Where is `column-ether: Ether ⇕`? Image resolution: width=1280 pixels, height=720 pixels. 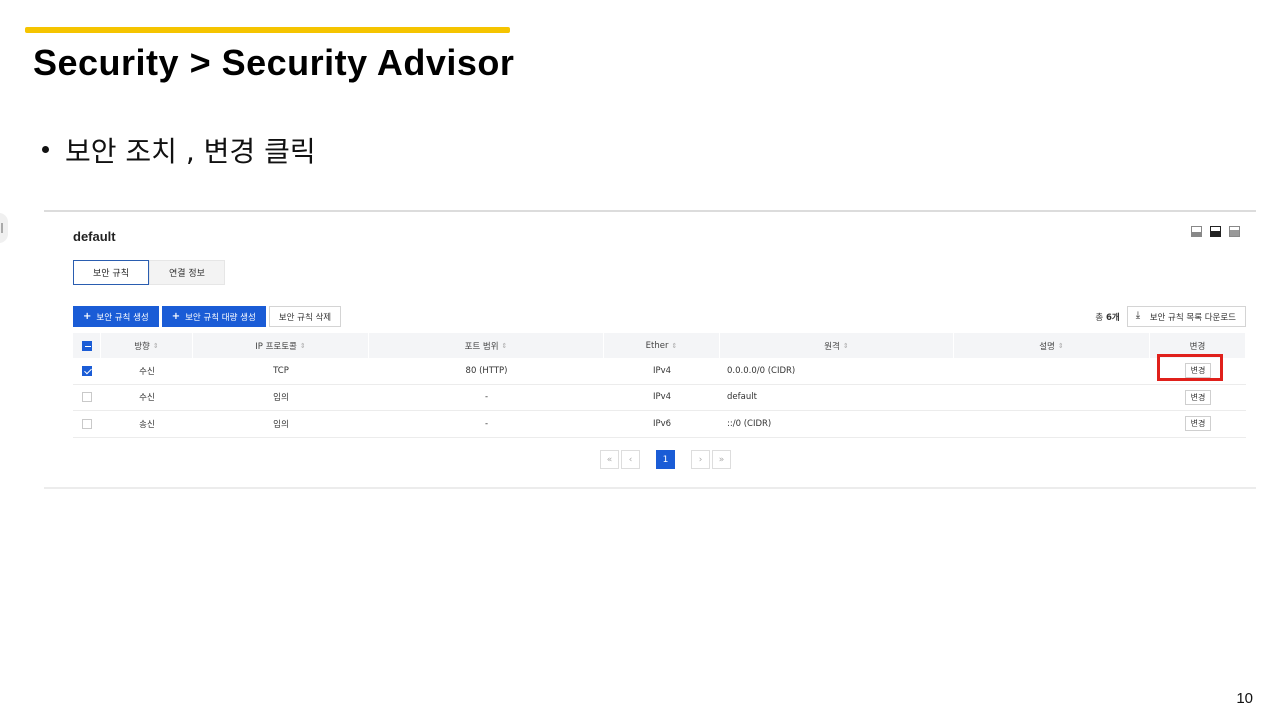 column-ether: Ether ⇕ is located at coordinates (662, 345).